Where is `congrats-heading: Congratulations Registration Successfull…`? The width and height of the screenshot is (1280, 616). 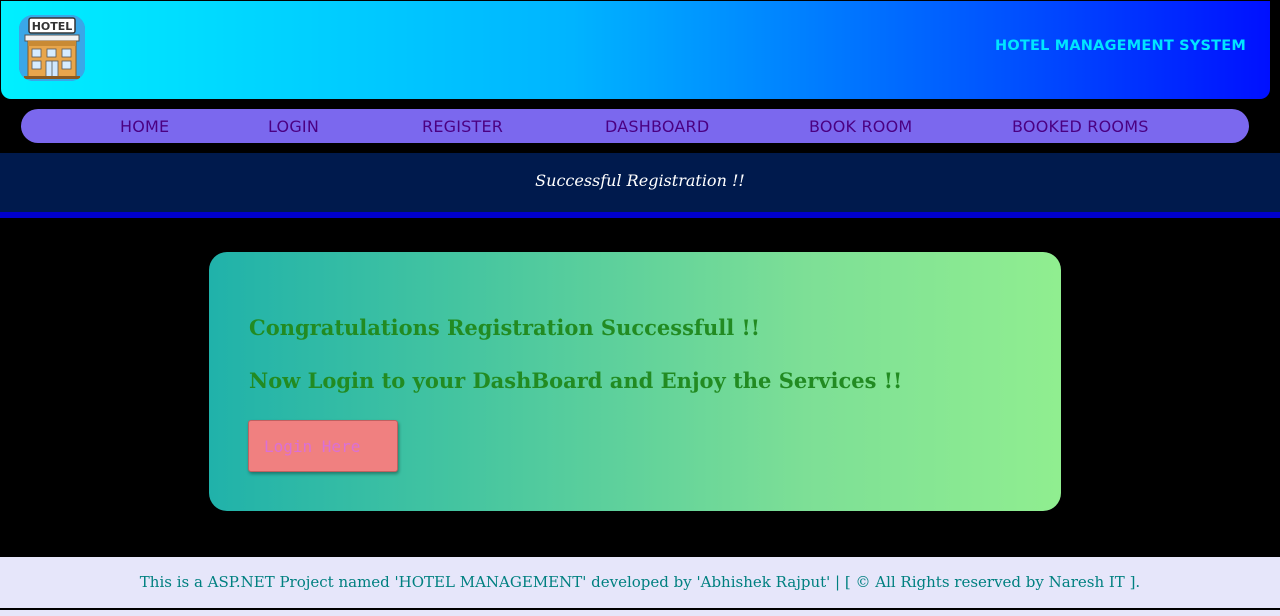
congrats-heading: Congratulations Registration Successfull… is located at coordinates (504, 327).